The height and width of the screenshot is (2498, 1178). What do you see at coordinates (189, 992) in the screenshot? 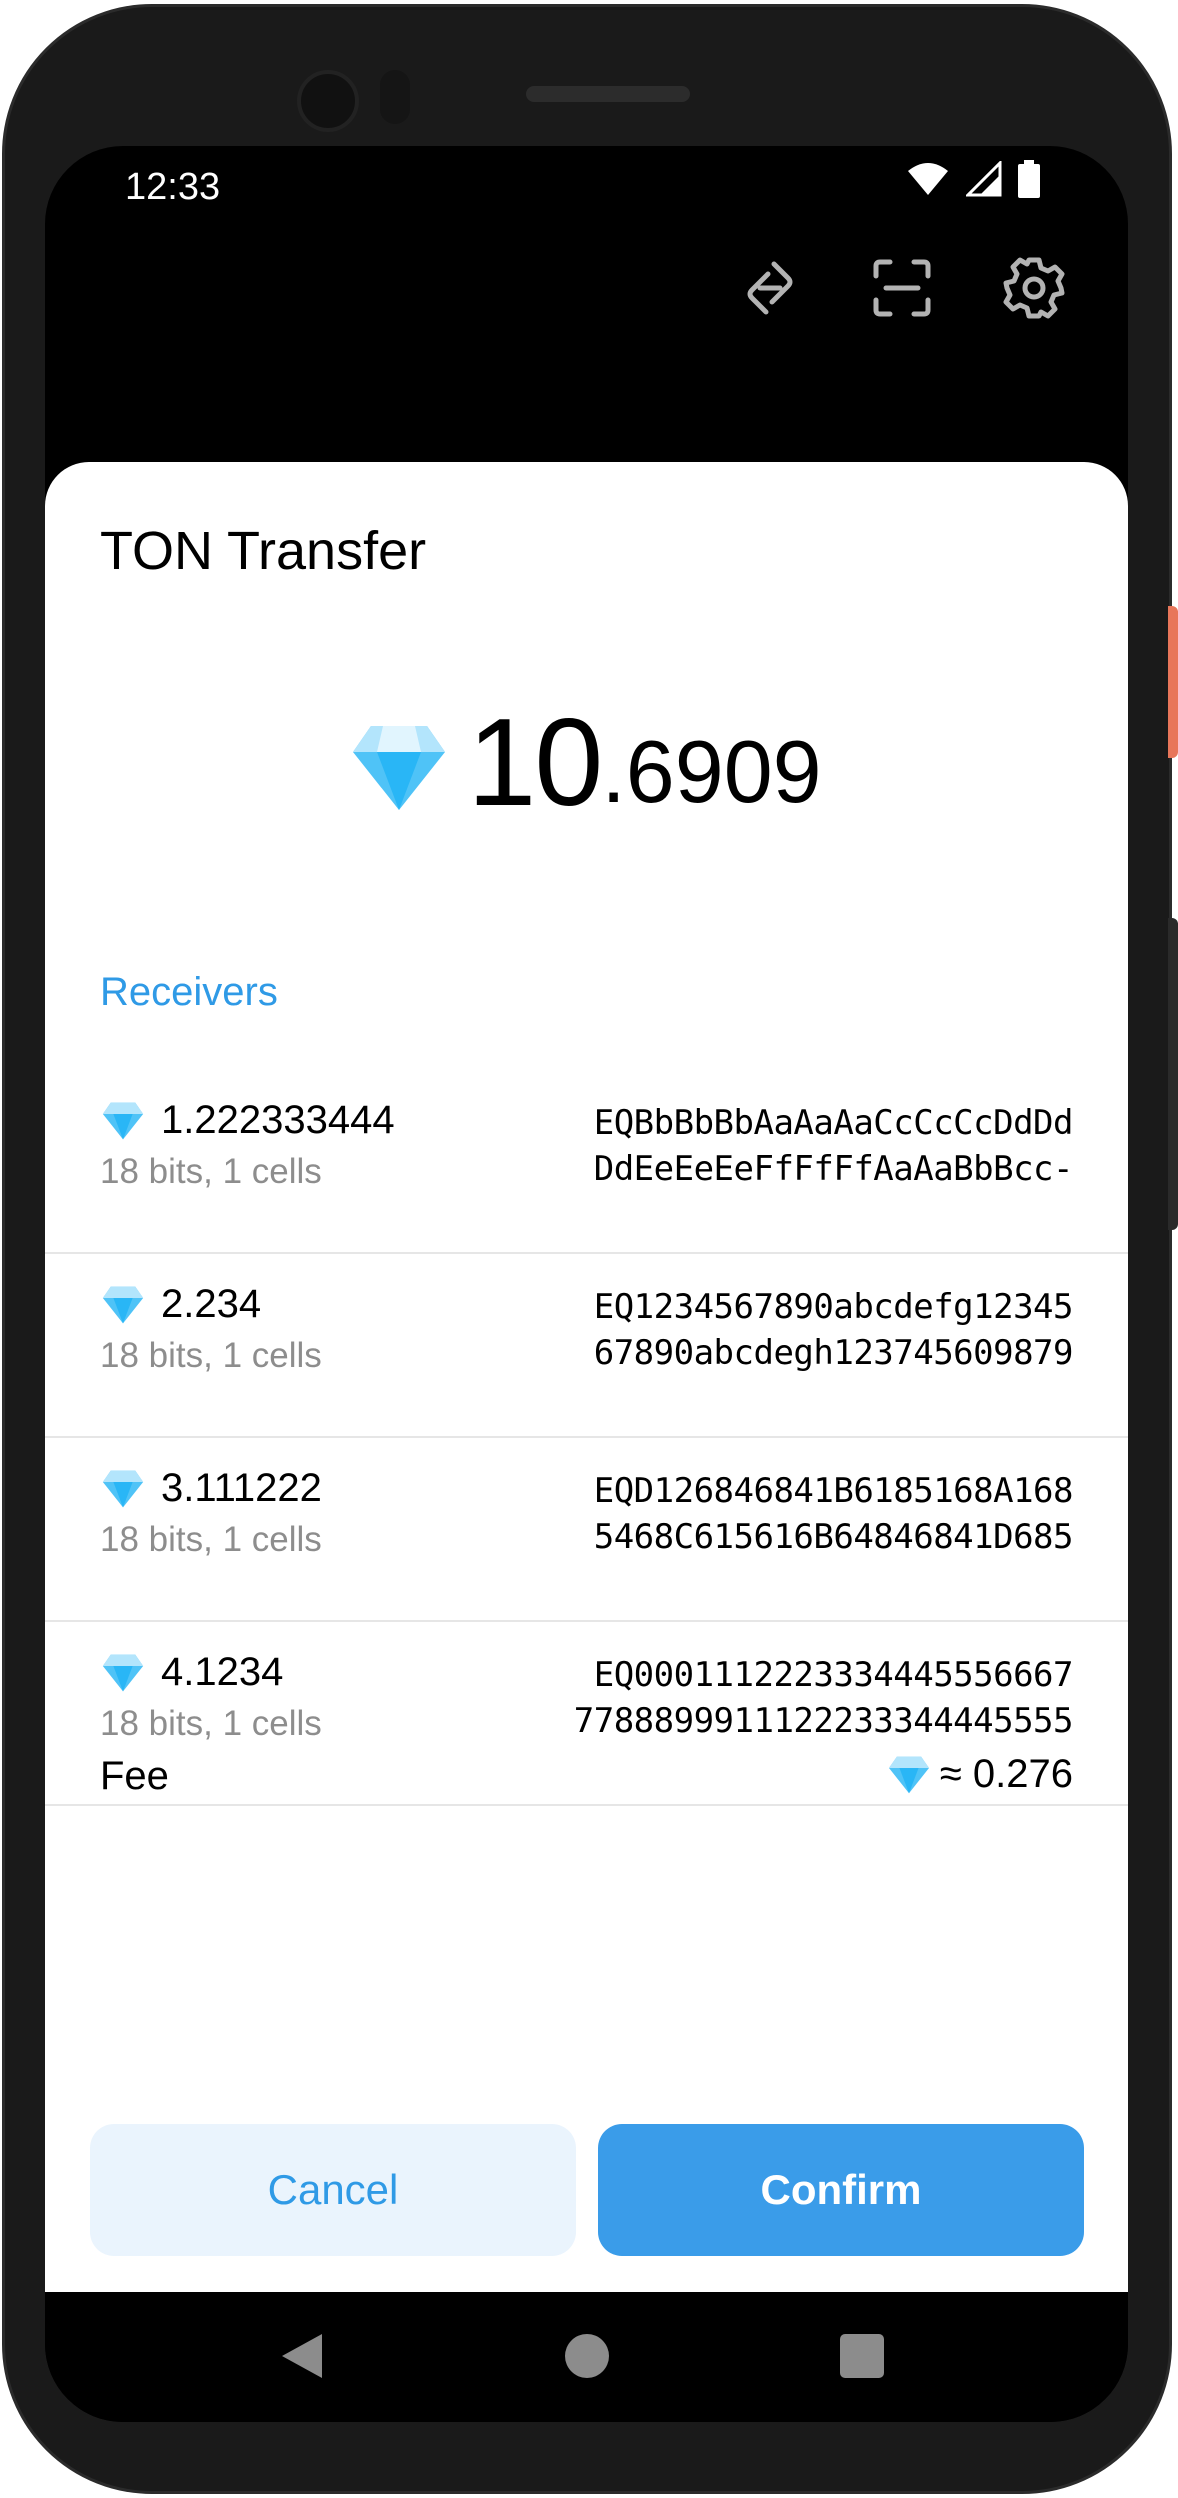
I see `receivers-label: Receivers` at bounding box center [189, 992].